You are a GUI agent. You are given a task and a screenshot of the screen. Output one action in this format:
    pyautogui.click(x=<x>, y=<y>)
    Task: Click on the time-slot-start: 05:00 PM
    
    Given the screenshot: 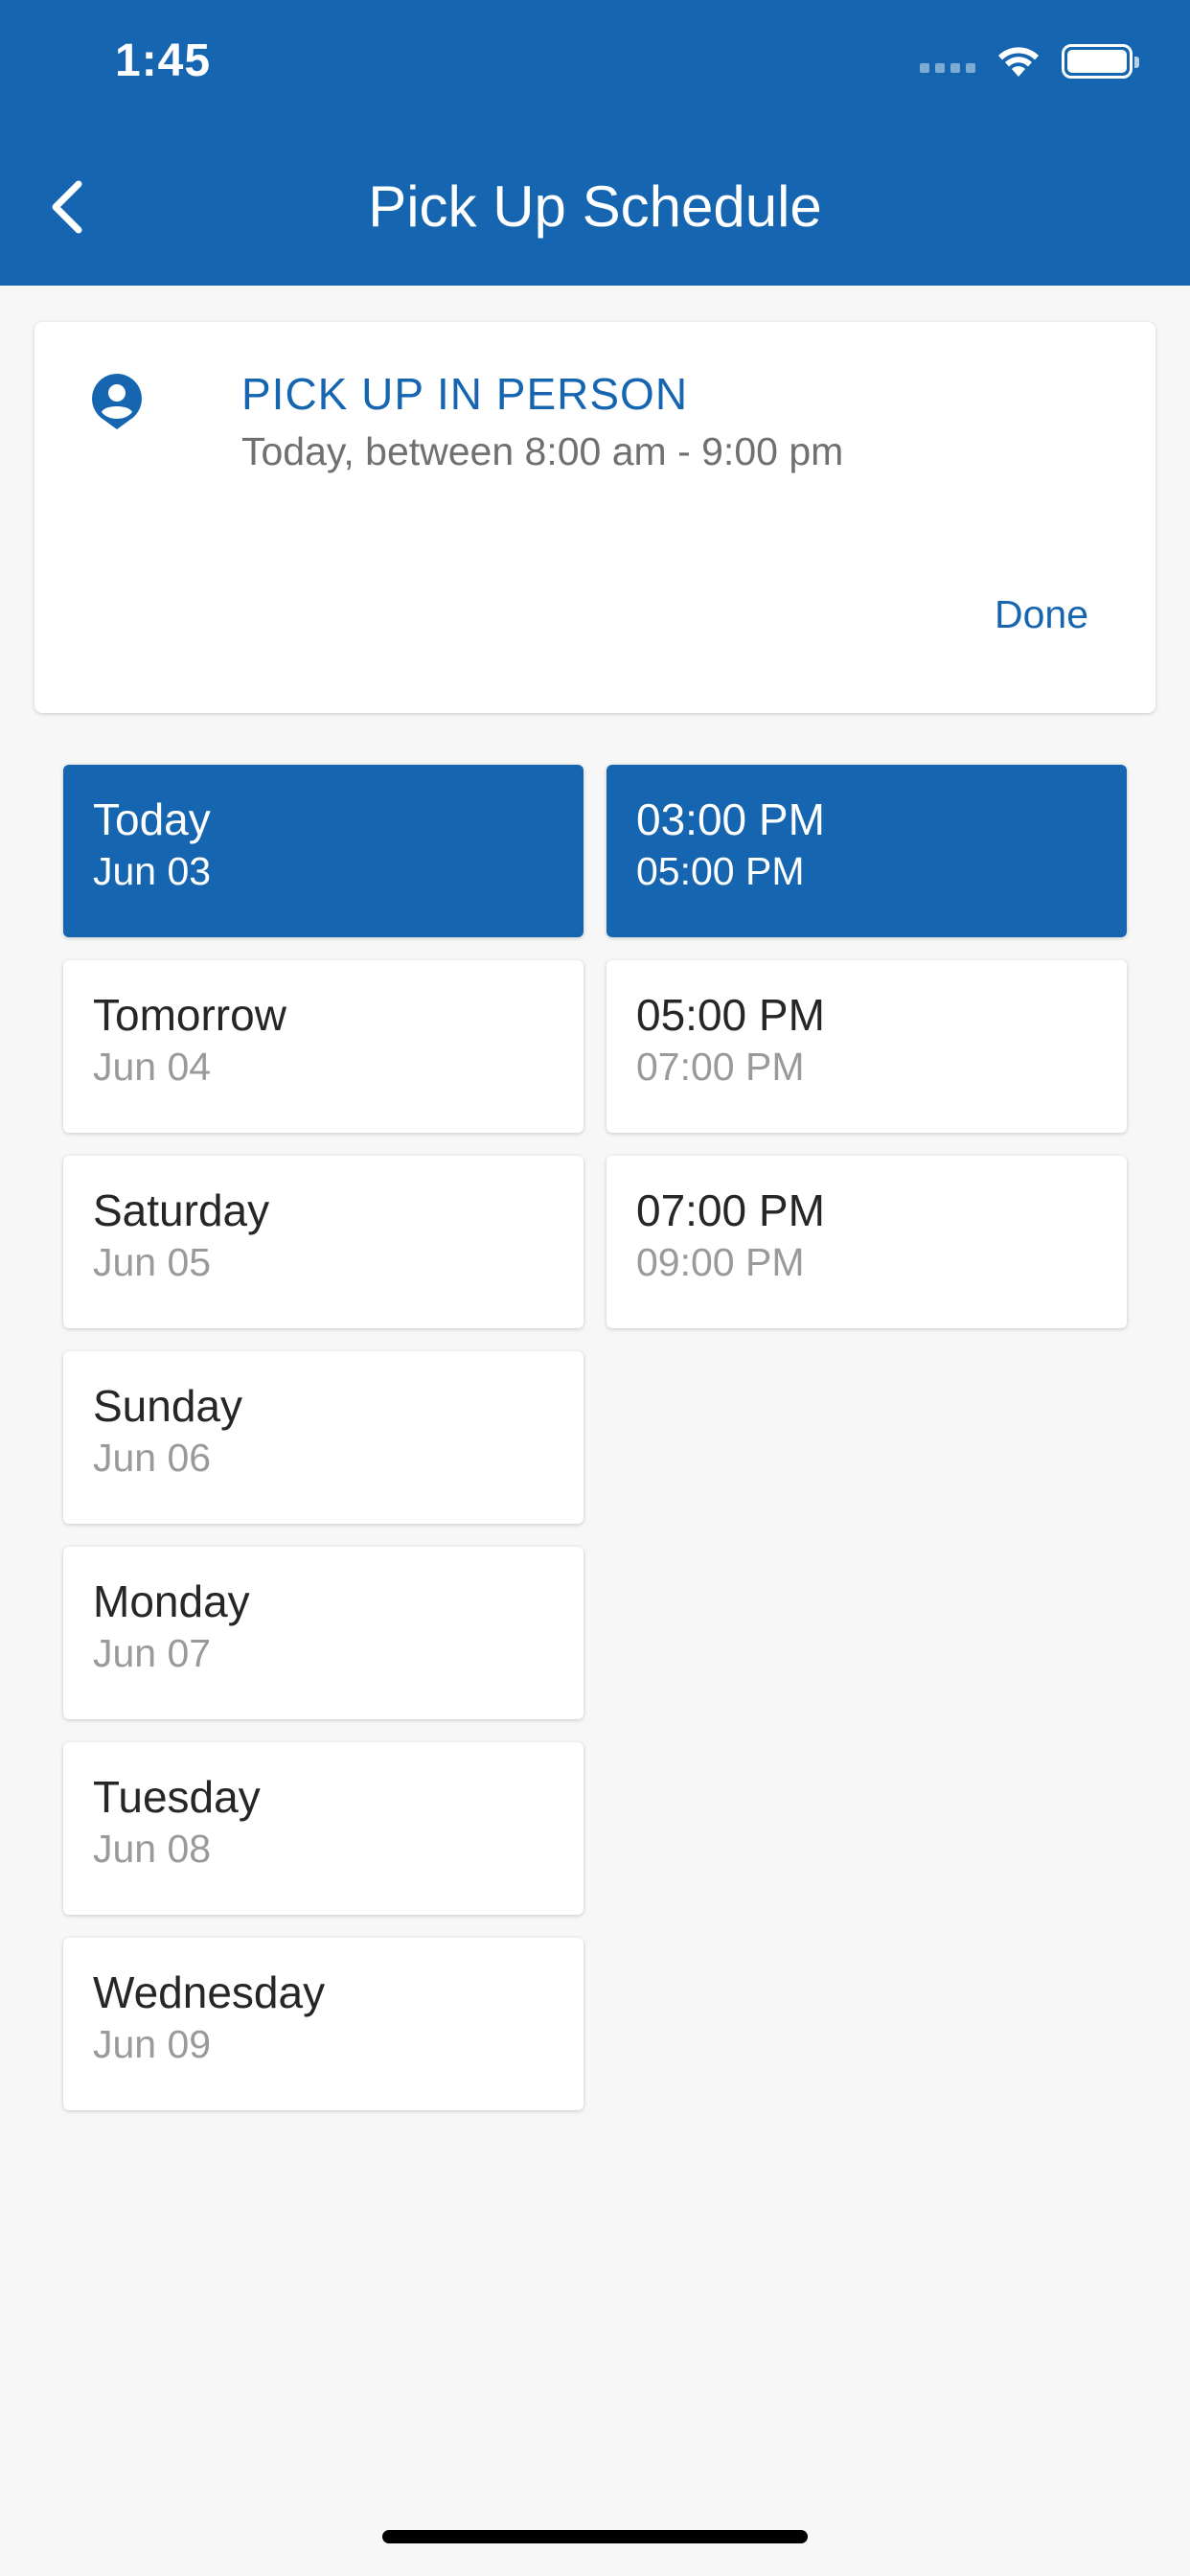 What is the action you would take?
    pyautogui.click(x=731, y=1015)
    